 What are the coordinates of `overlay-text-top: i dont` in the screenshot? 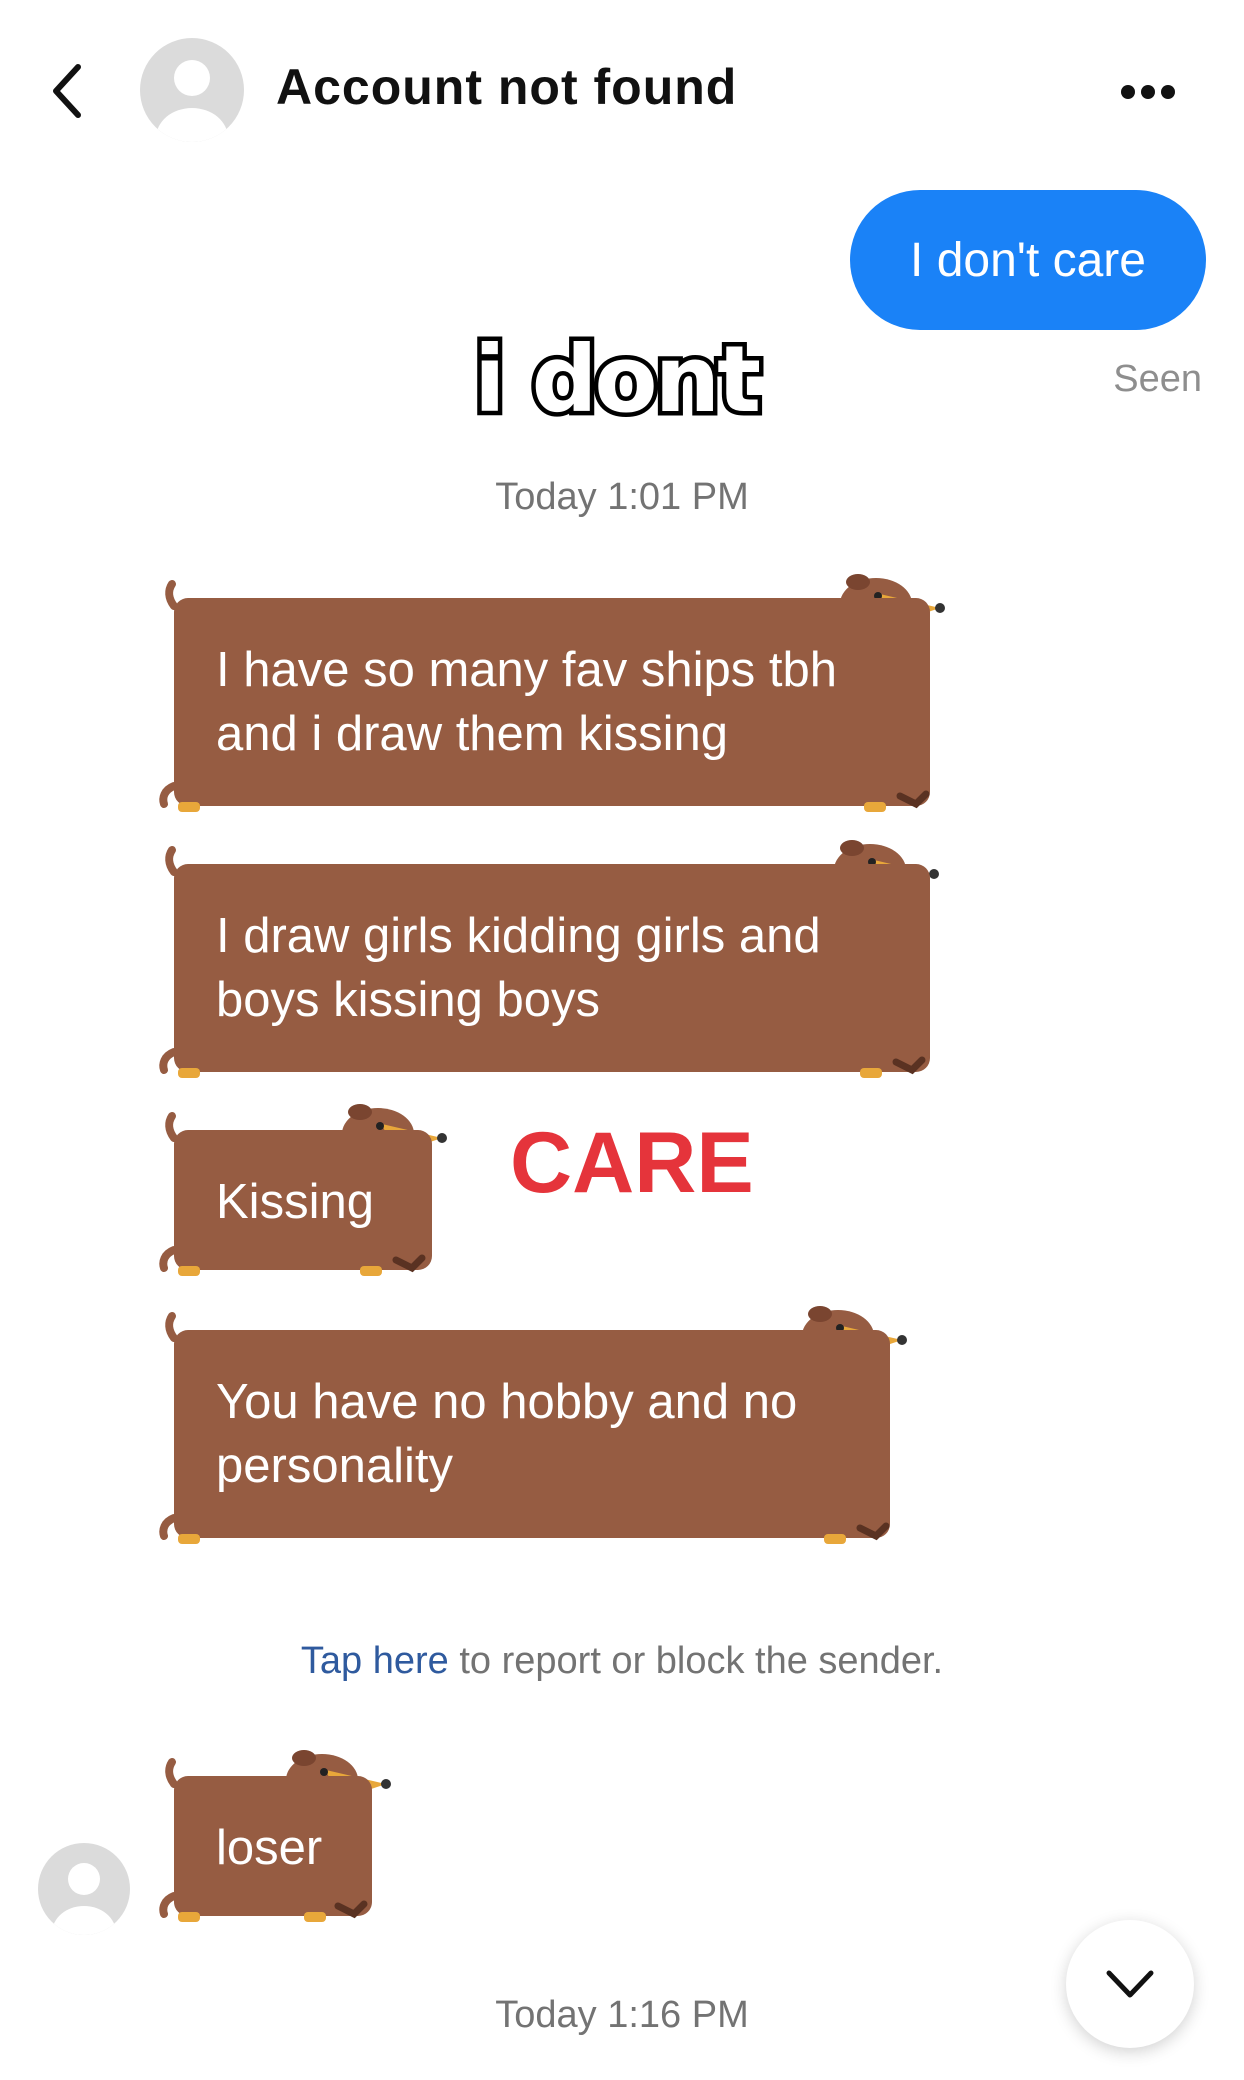 It's located at (617, 380).